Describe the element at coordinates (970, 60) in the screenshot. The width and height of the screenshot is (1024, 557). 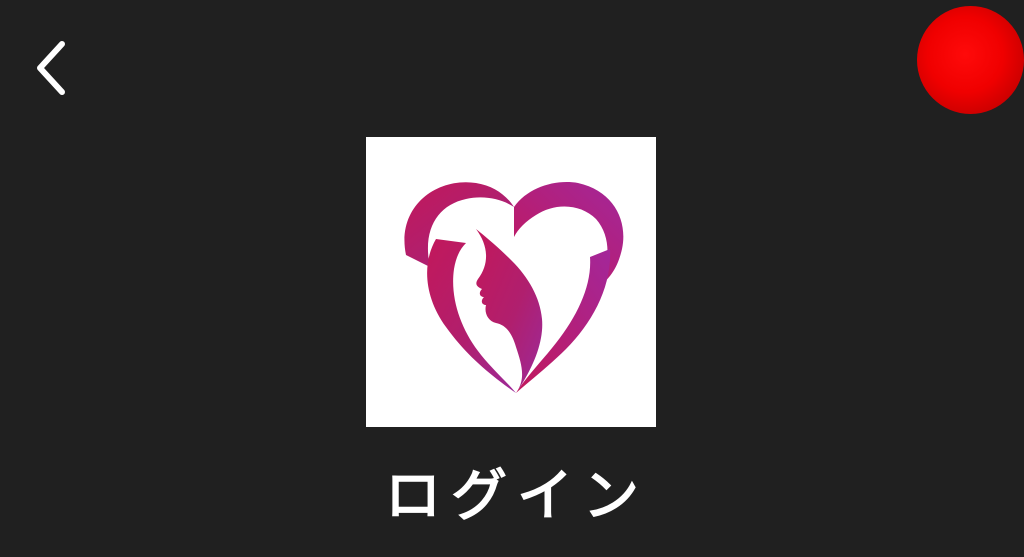
I see `record-button` at that location.